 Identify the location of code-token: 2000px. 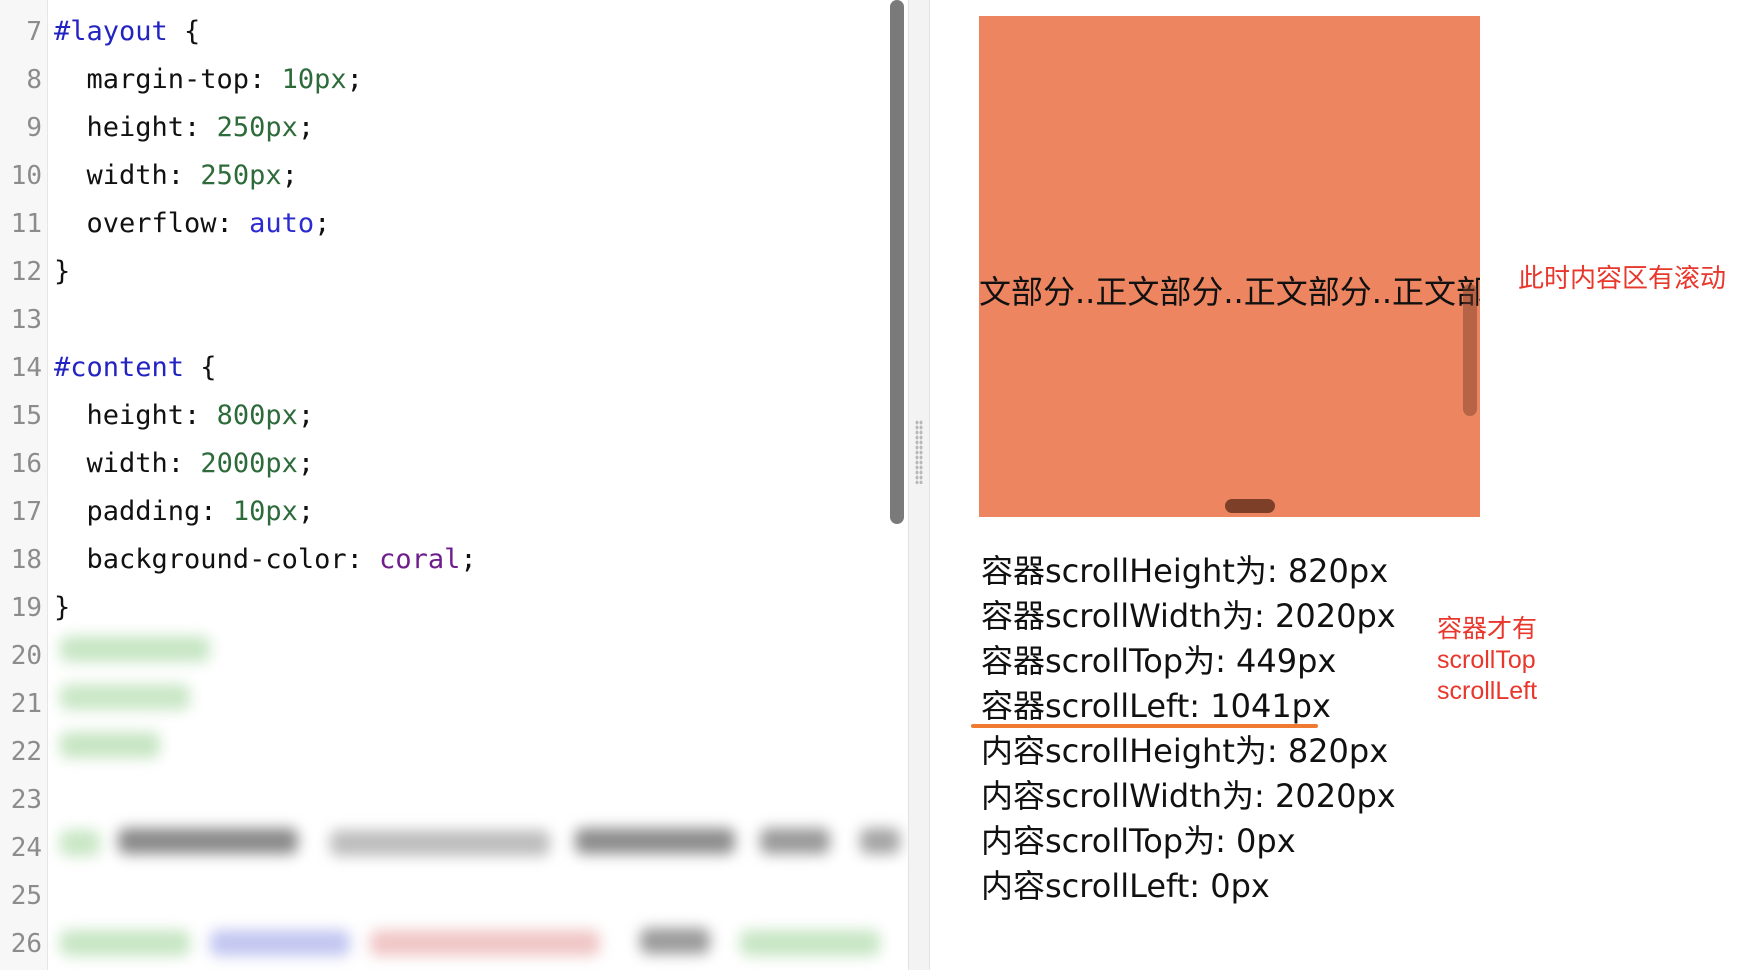
(249, 463).